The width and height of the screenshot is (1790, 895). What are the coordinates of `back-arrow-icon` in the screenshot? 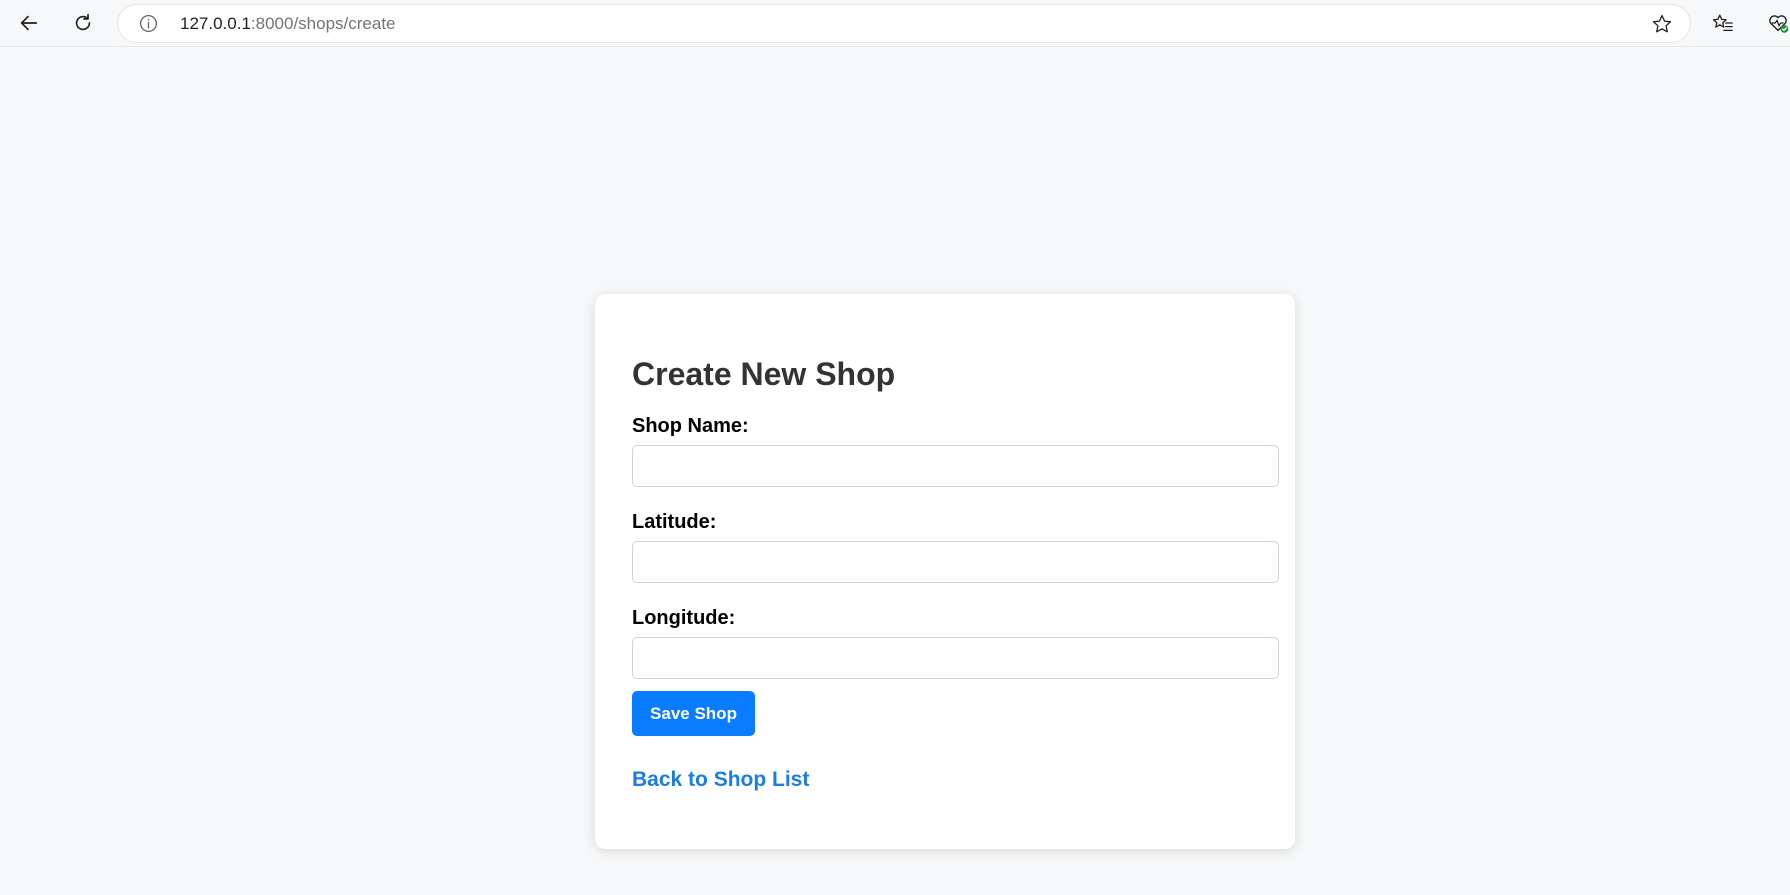 It's located at (29, 23).